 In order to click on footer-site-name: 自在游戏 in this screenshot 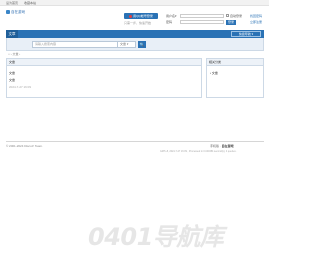, I will do `click(228, 146)`.